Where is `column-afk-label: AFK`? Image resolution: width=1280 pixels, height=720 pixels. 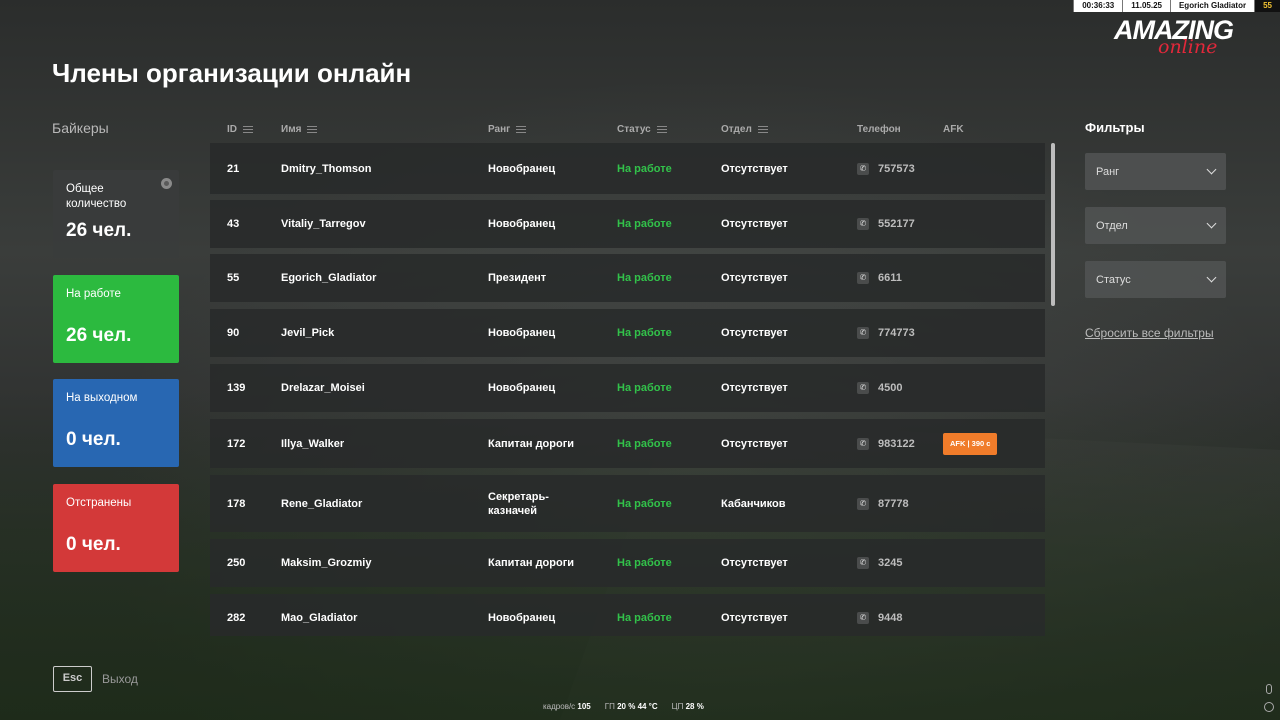
column-afk-label: AFK is located at coordinates (953, 129).